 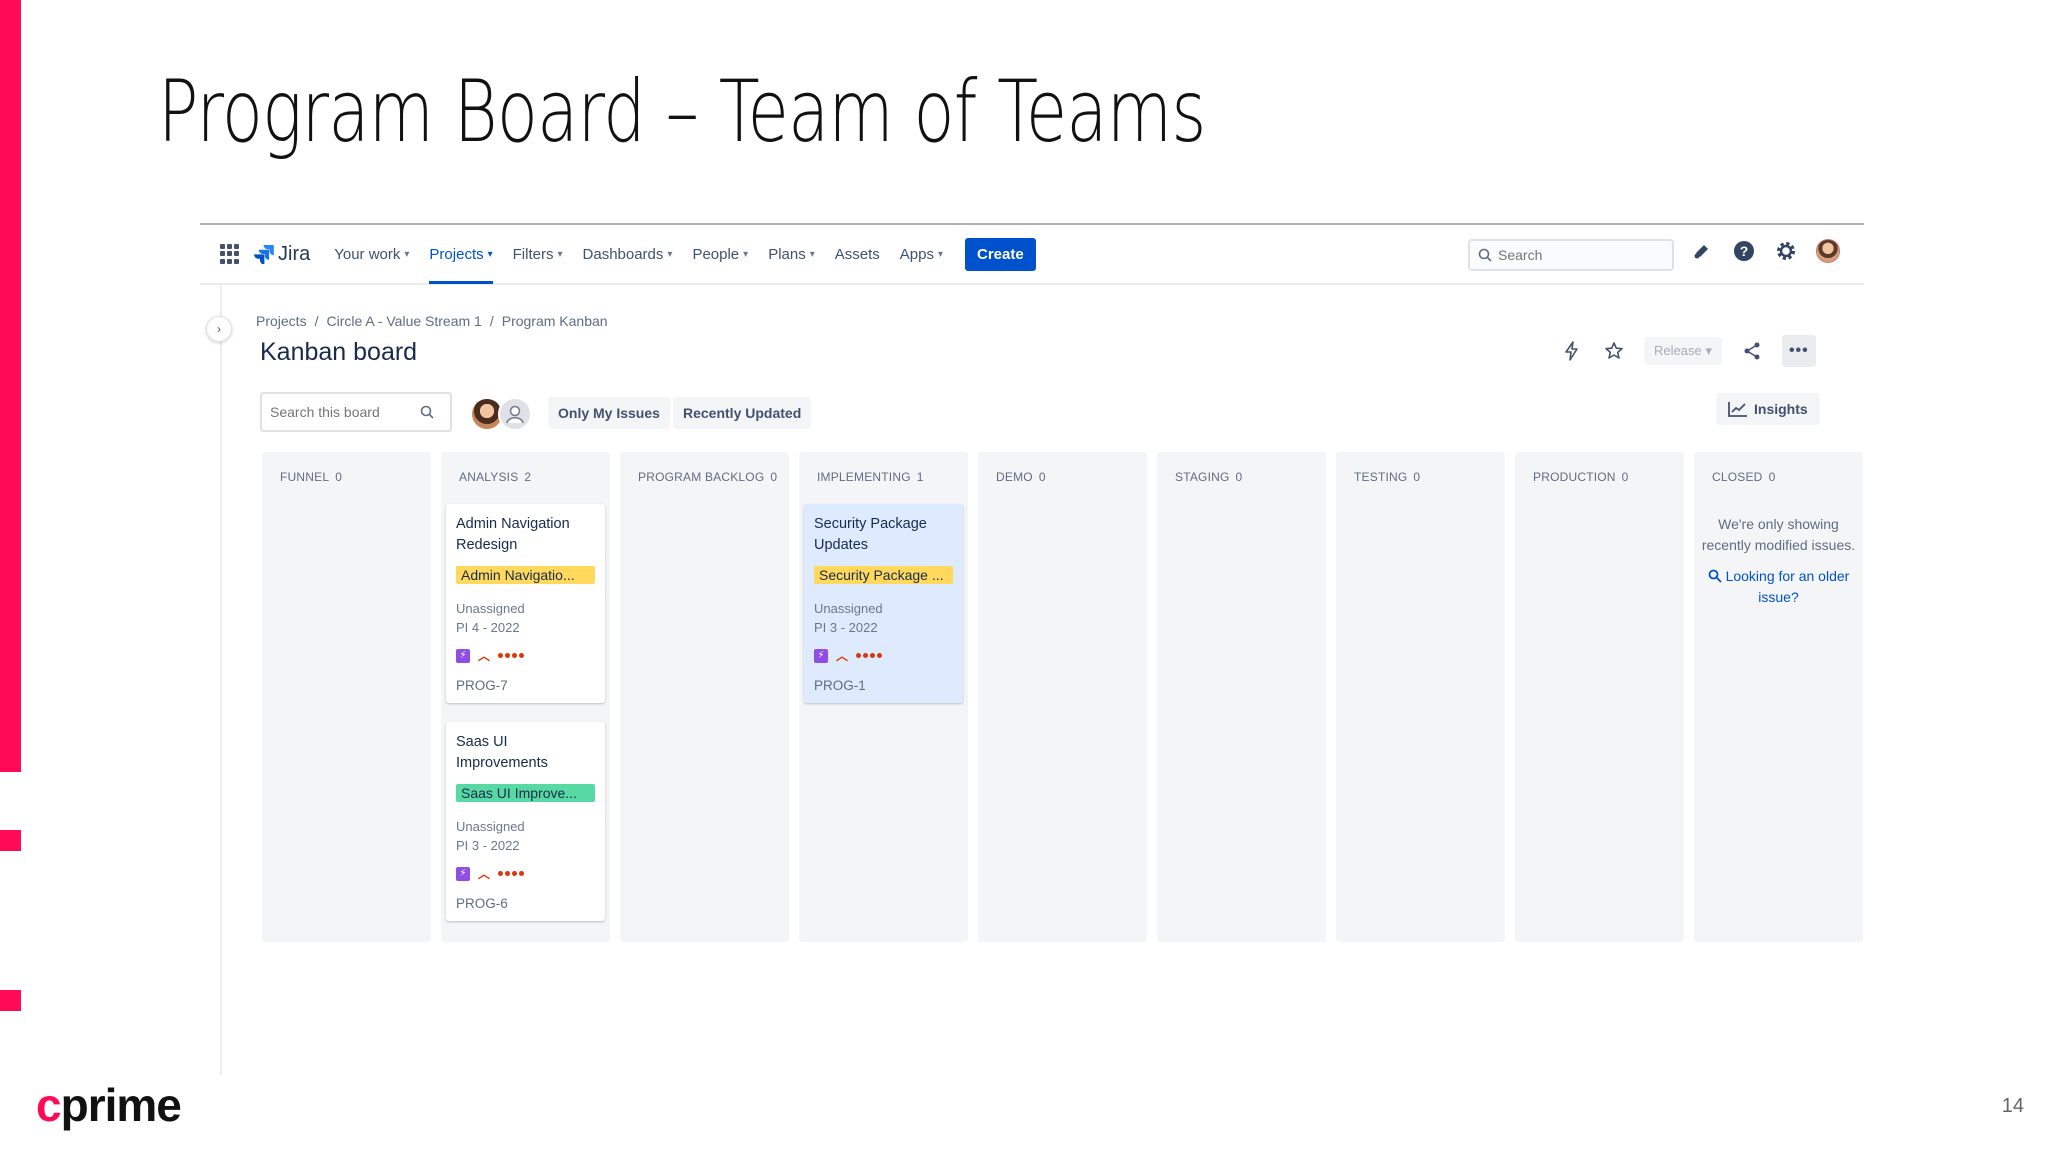 I want to click on breadcrumb-projects: Projects, so click(x=281, y=321).